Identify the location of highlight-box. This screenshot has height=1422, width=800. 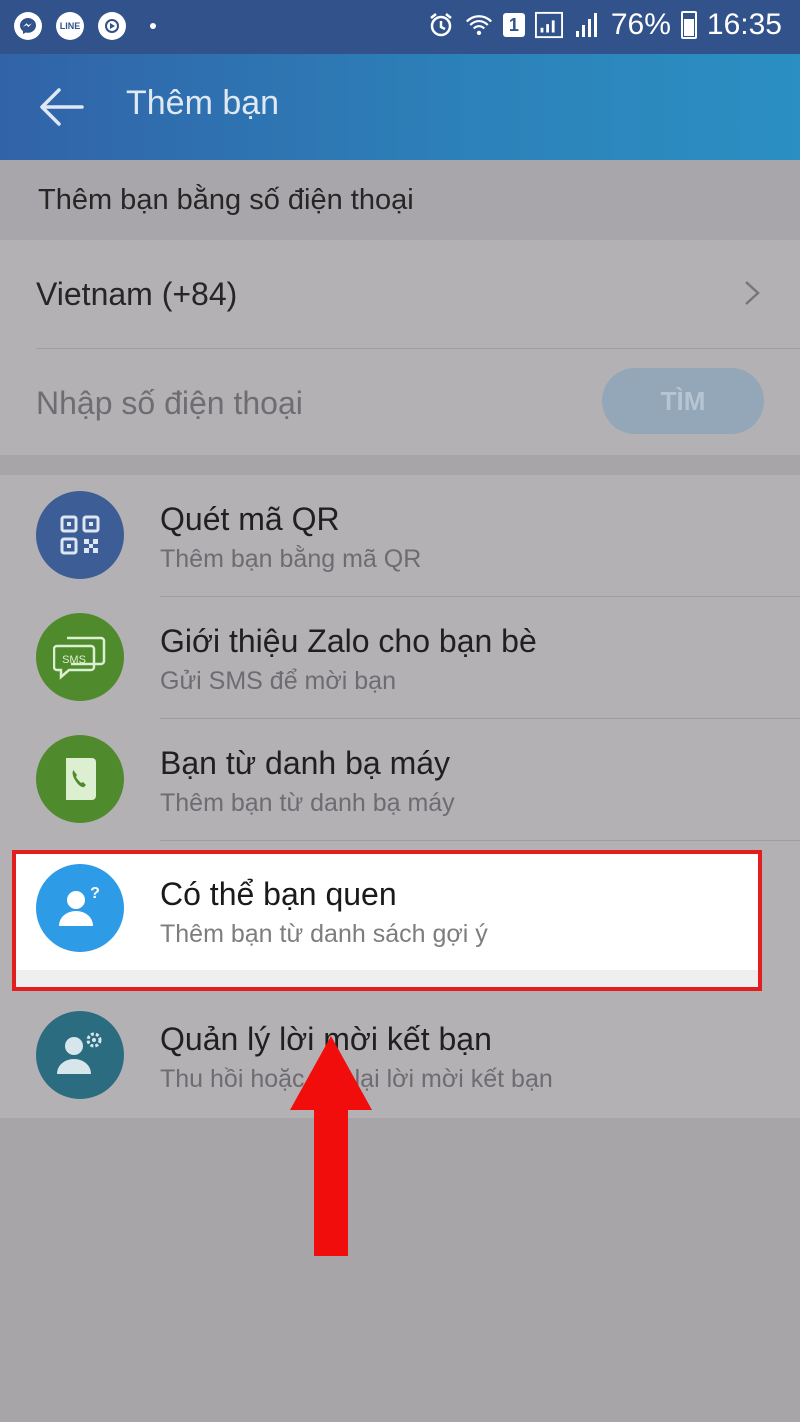
(387, 920).